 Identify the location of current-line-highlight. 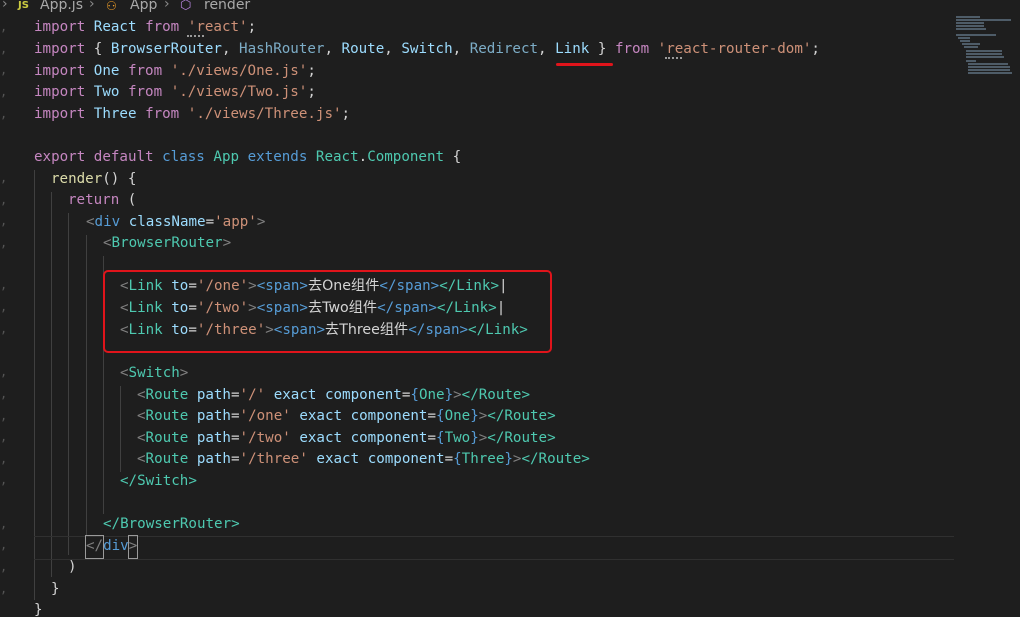
(494, 548).